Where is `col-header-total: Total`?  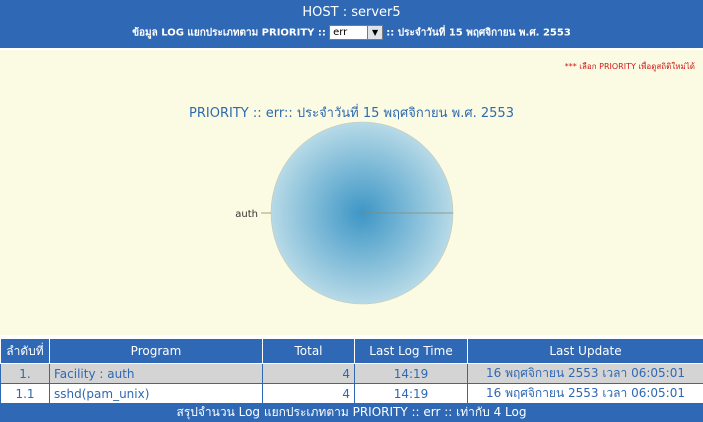 col-header-total: Total is located at coordinates (308, 351).